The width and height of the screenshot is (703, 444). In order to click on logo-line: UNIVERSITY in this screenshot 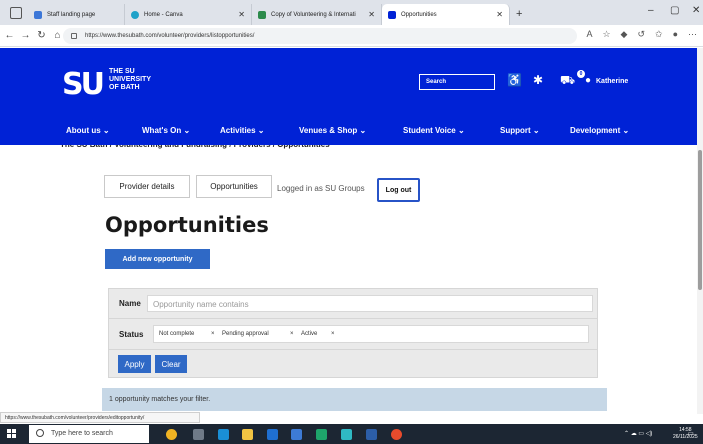, I will do `click(130, 79)`.